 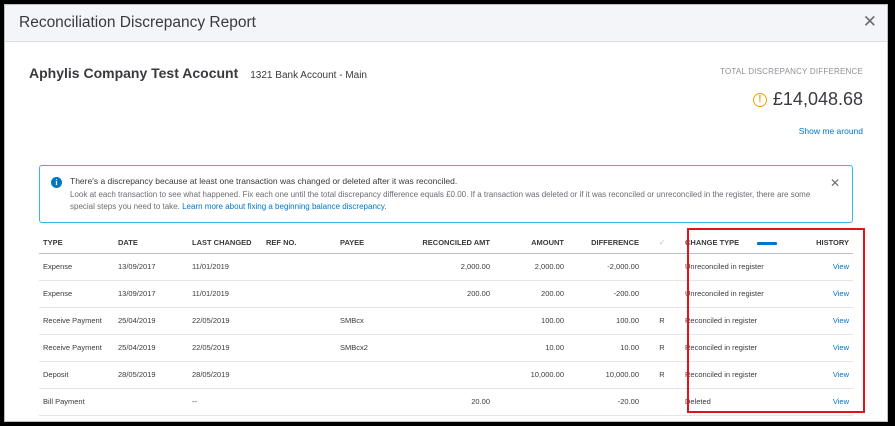 I want to click on col-type: TYPE, so click(x=76, y=243).